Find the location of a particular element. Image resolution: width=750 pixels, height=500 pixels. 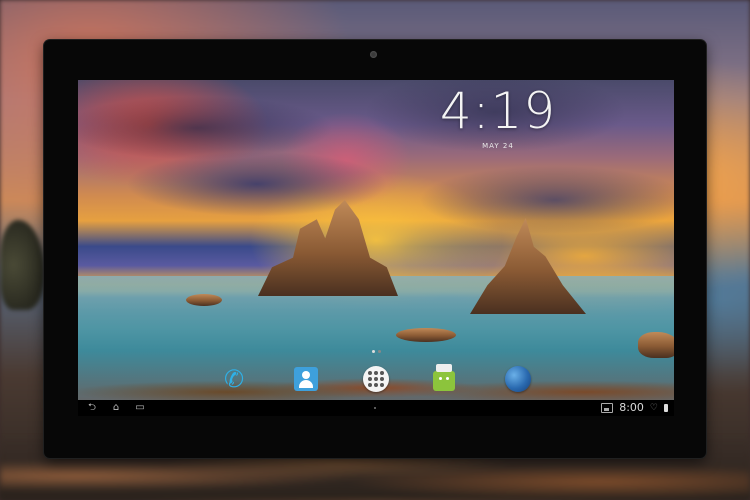

phone-app-button: ✆ is located at coordinates (234, 379).